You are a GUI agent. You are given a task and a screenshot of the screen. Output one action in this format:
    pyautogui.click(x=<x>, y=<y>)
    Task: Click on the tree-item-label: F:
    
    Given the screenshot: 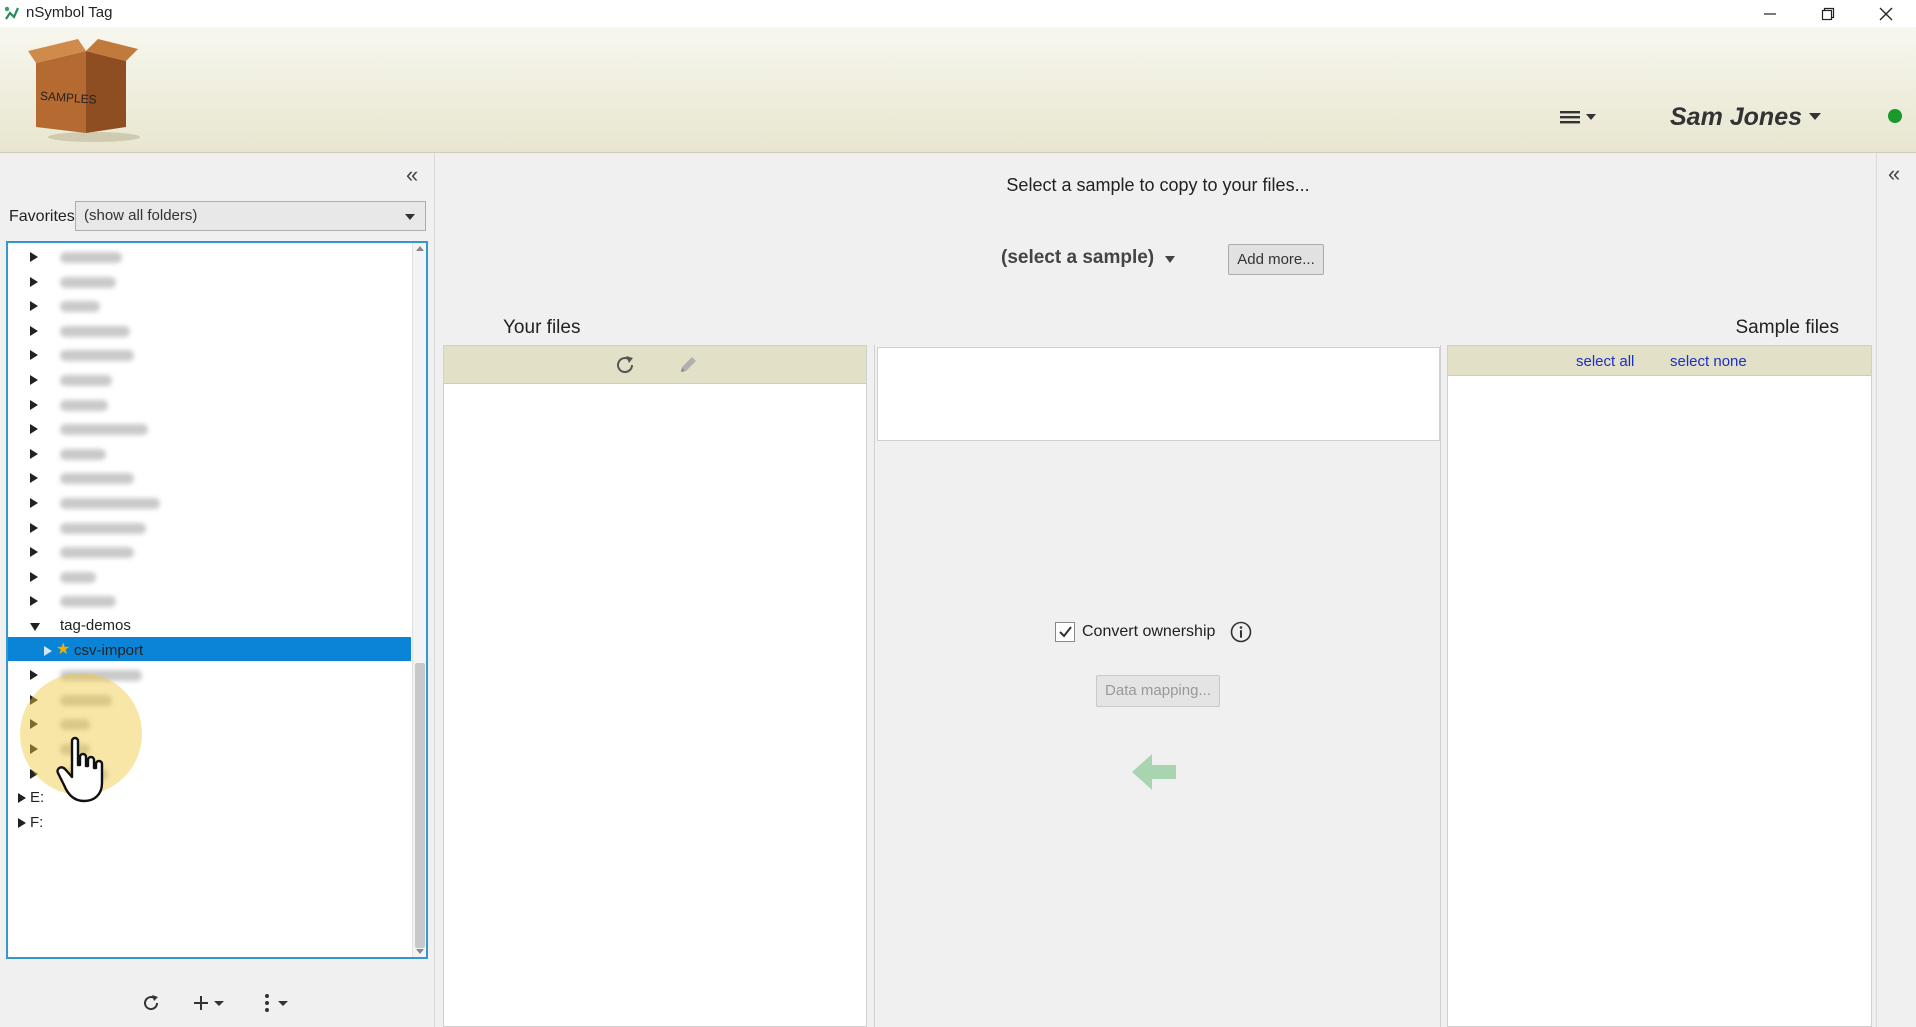 What is the action you would take?
    pyautogui.click(x=37, y=822)
    